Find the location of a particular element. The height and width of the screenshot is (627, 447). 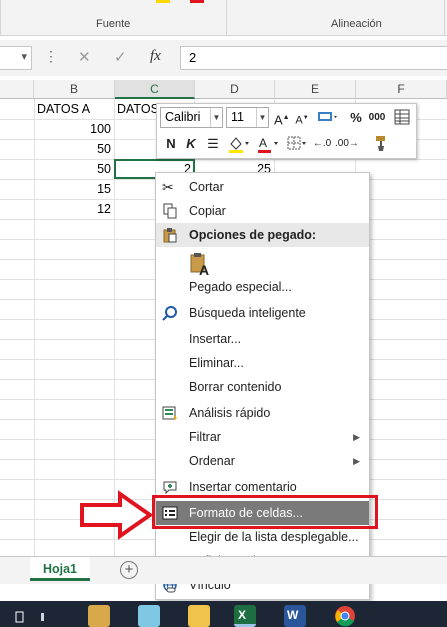

format-painter-glyph is located at coordinates (380, 143).